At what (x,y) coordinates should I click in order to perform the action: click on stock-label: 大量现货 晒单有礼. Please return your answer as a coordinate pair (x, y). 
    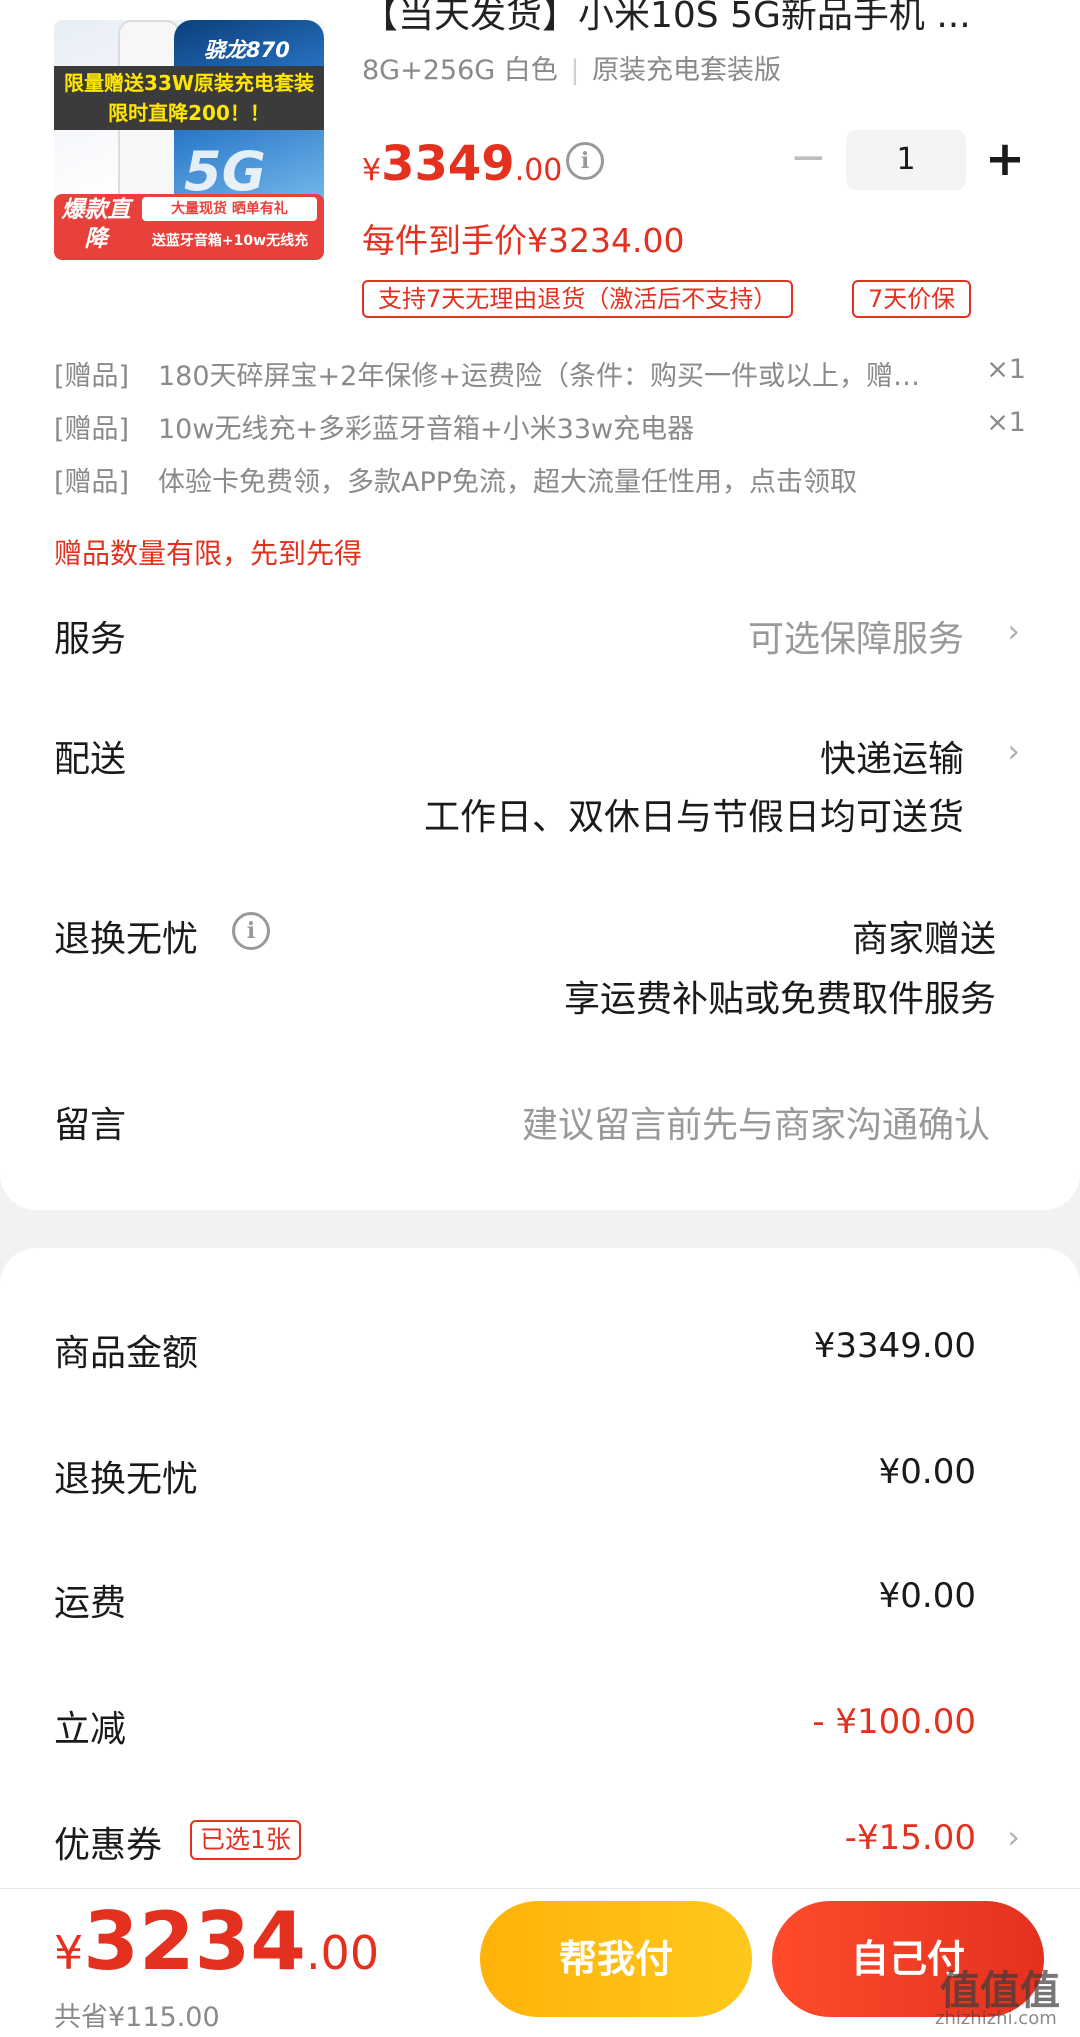
    Looking at the image, I should click on (229, 209).